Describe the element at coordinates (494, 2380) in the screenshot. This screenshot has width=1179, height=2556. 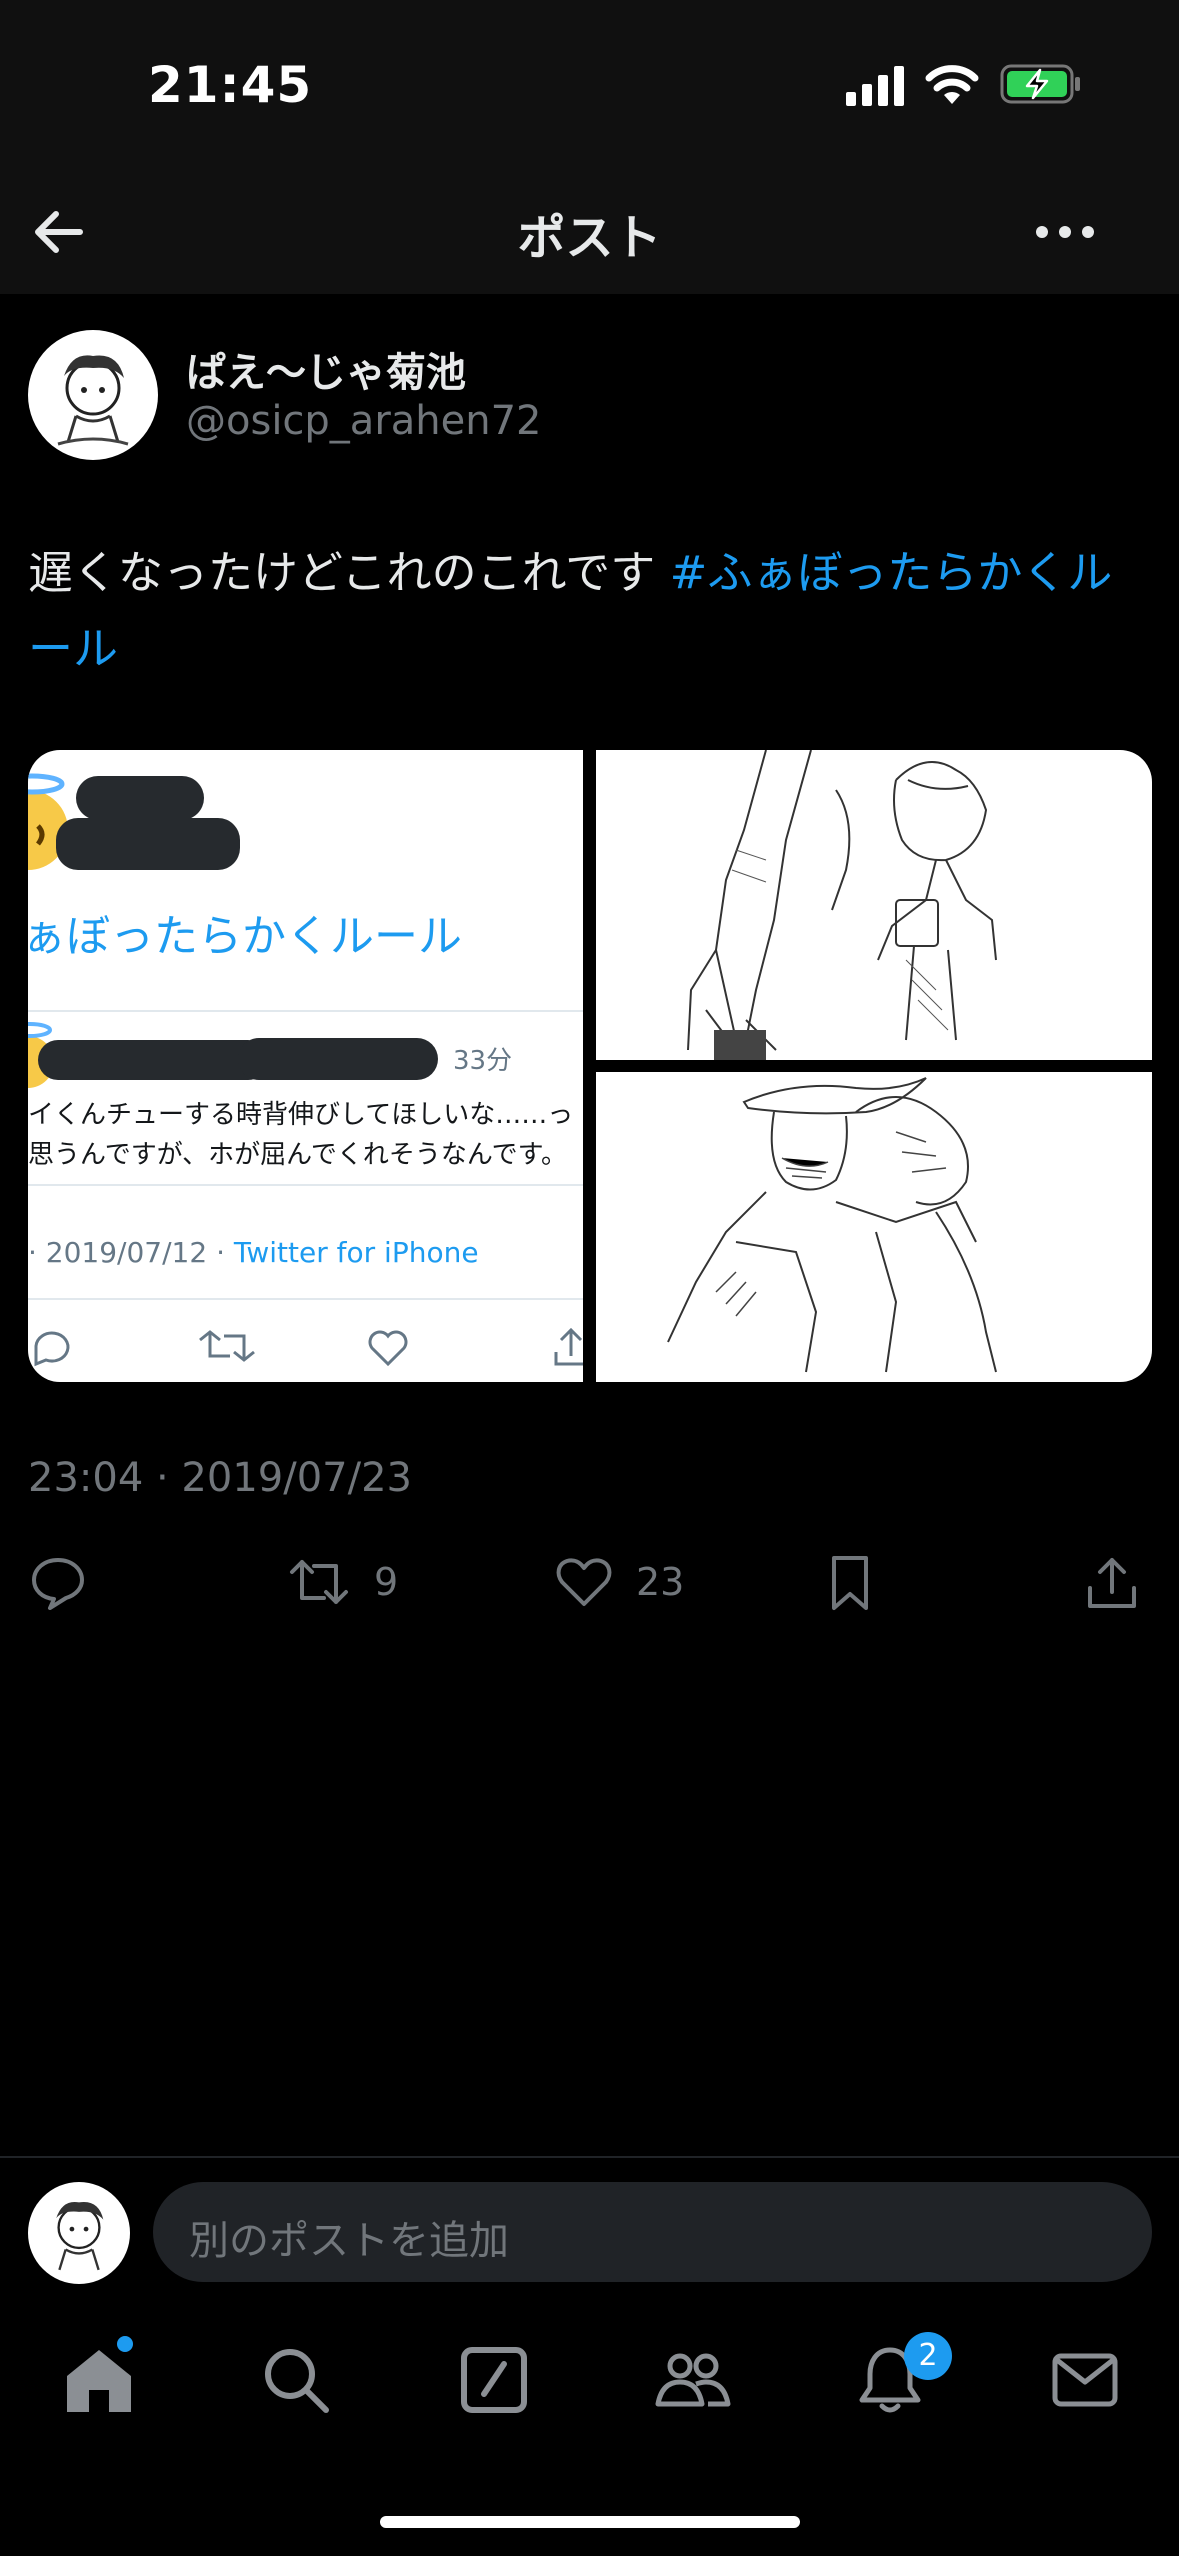
I see `compose-icon` at that location.